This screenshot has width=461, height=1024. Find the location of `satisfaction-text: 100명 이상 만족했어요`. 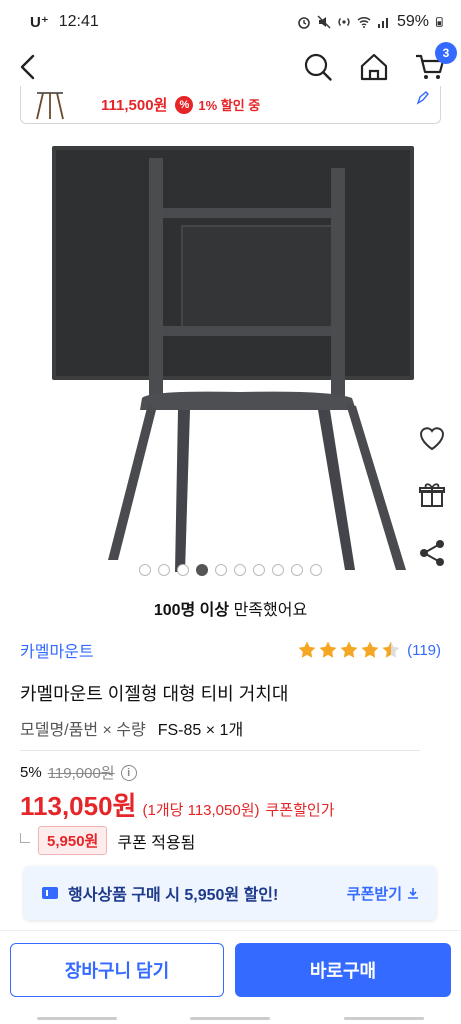

satisfaction-text: 100명 이상 만족했어요 is located at coordinates (230, 608).